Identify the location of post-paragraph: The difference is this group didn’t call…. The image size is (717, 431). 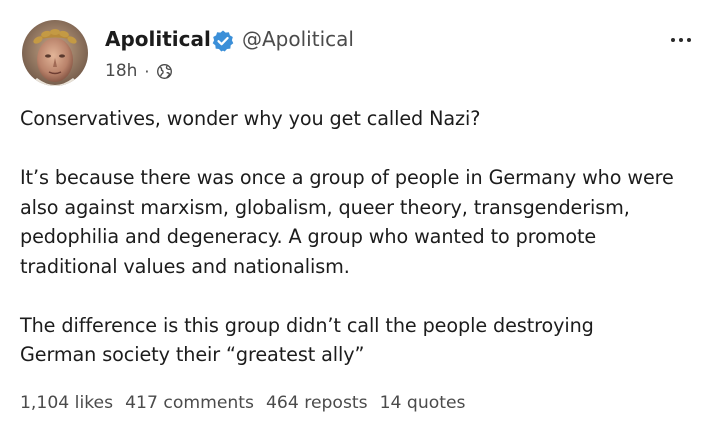
(307, 340).